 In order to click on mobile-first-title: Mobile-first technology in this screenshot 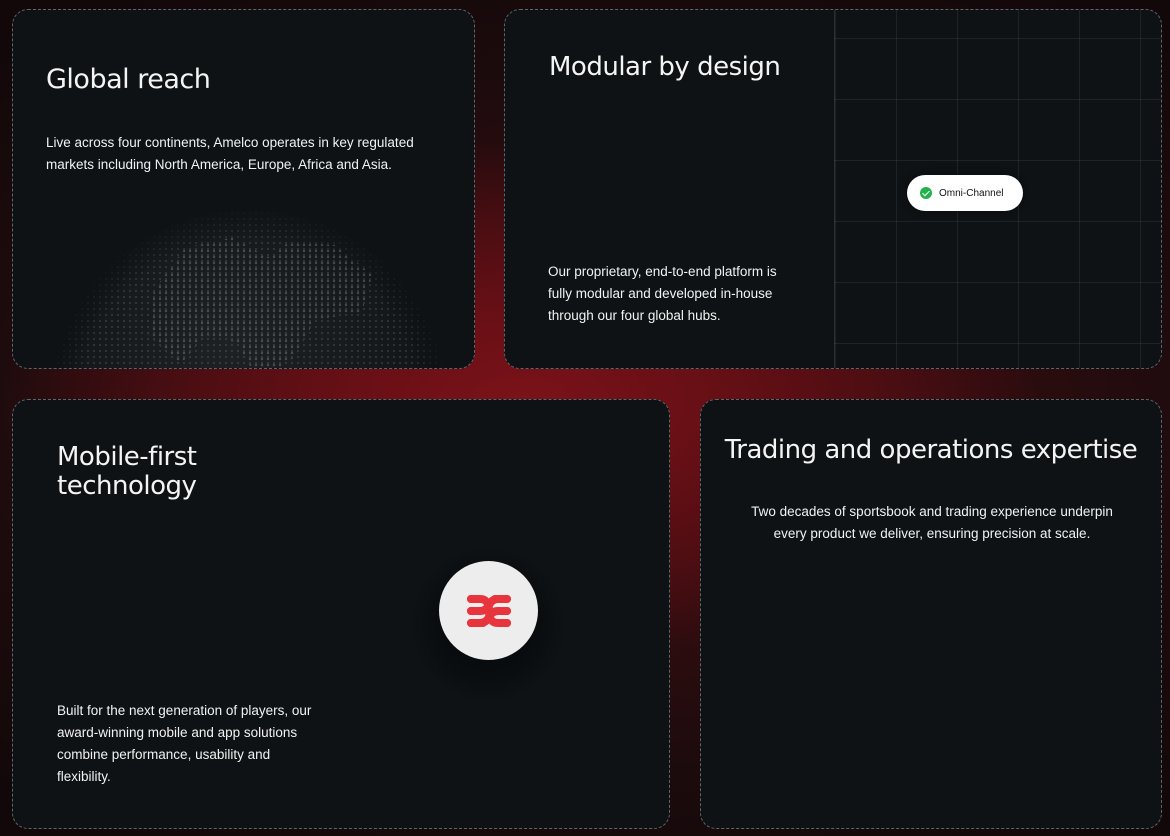, I will do `click(127, 471)`.